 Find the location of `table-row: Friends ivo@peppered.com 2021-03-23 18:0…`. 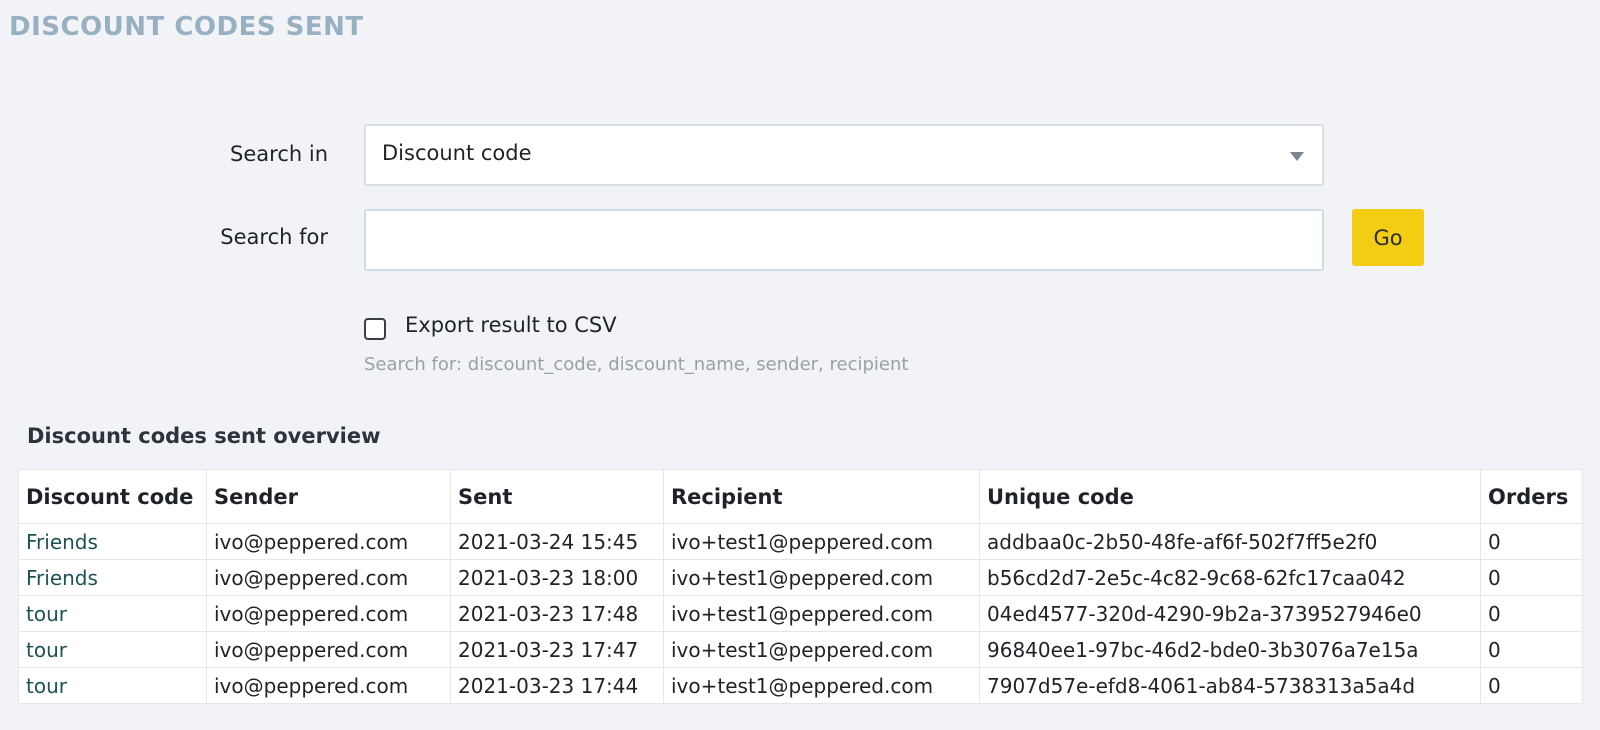

table-row: Friends ivo@peppered.com 2021-03-23 18:0… is located at coordinates (800, 577).